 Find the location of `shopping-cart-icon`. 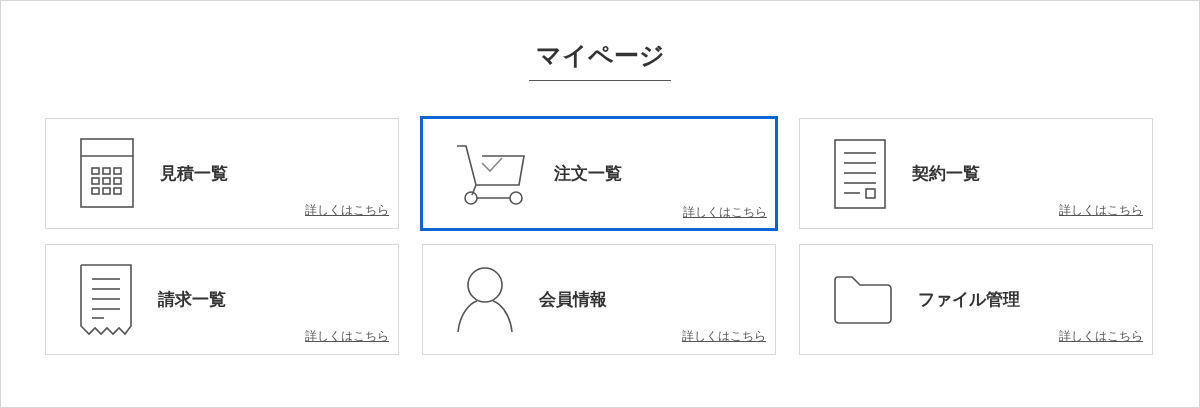

shopping-cart-icon is located at coordinates (492, 173).